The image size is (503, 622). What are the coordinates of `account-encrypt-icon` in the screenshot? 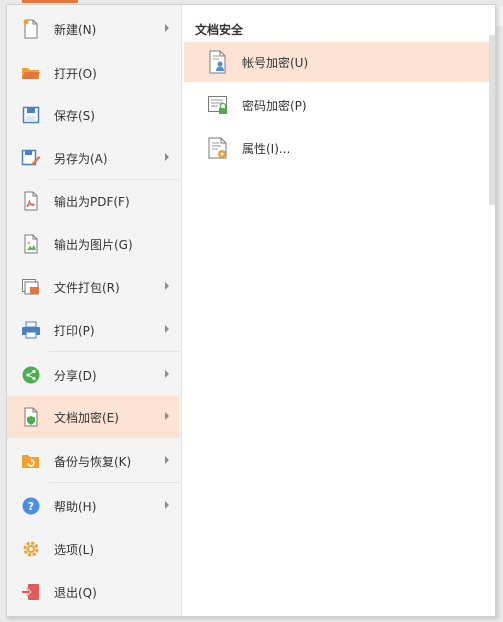 It's located at (218, 62).